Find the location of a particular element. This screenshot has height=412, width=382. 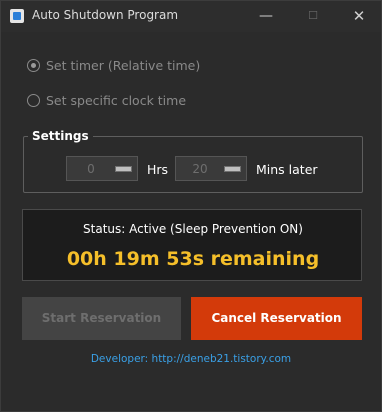

minutes-label: Mins later is located at coordinates (287, 169).